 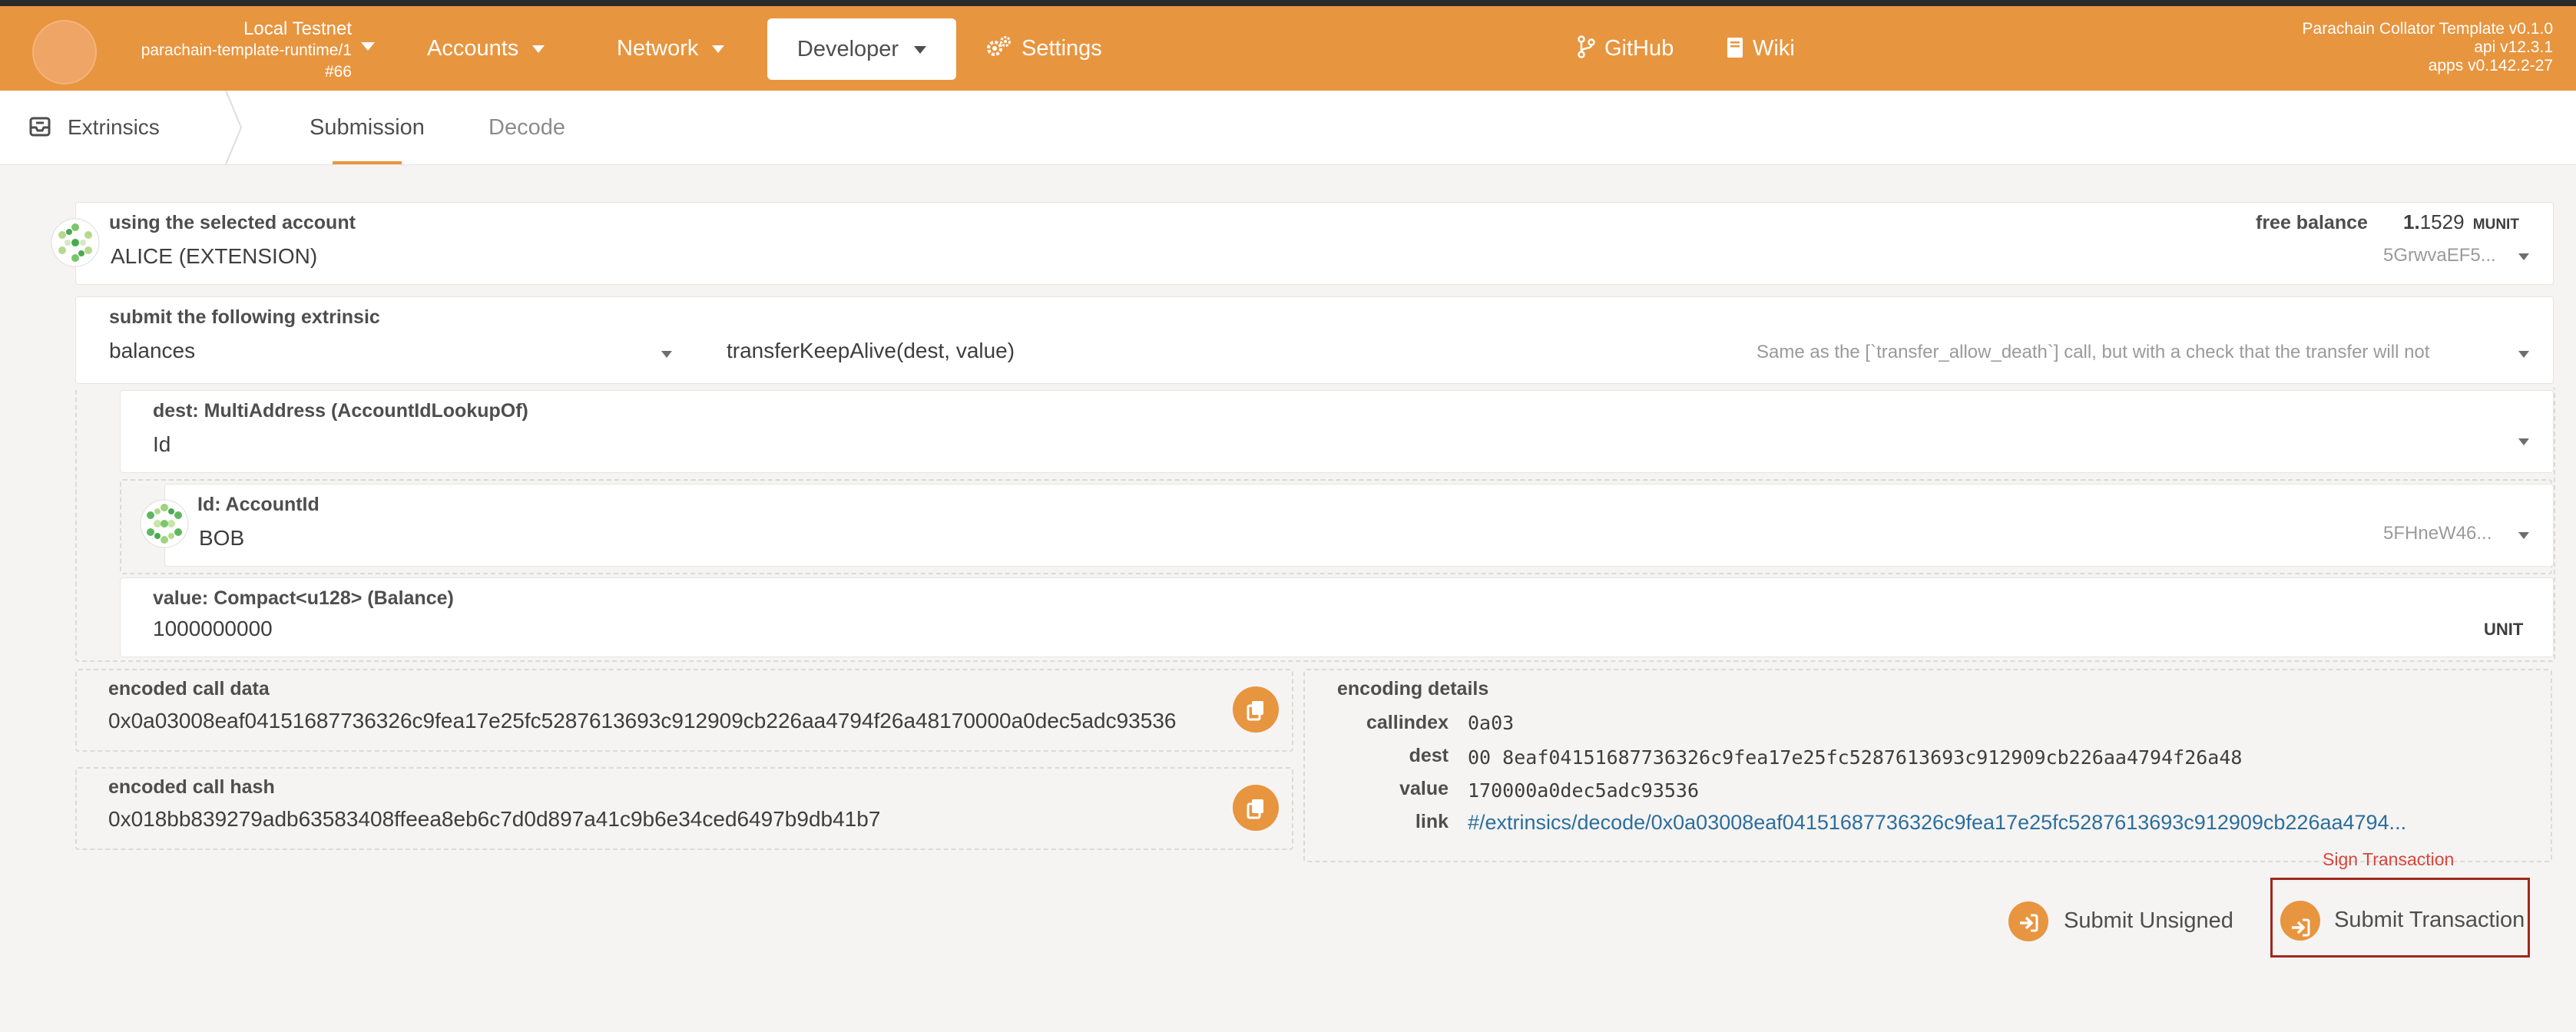 I want to click on submit-transaction-label: Submit Transaction, so click(x=2429, y=920).